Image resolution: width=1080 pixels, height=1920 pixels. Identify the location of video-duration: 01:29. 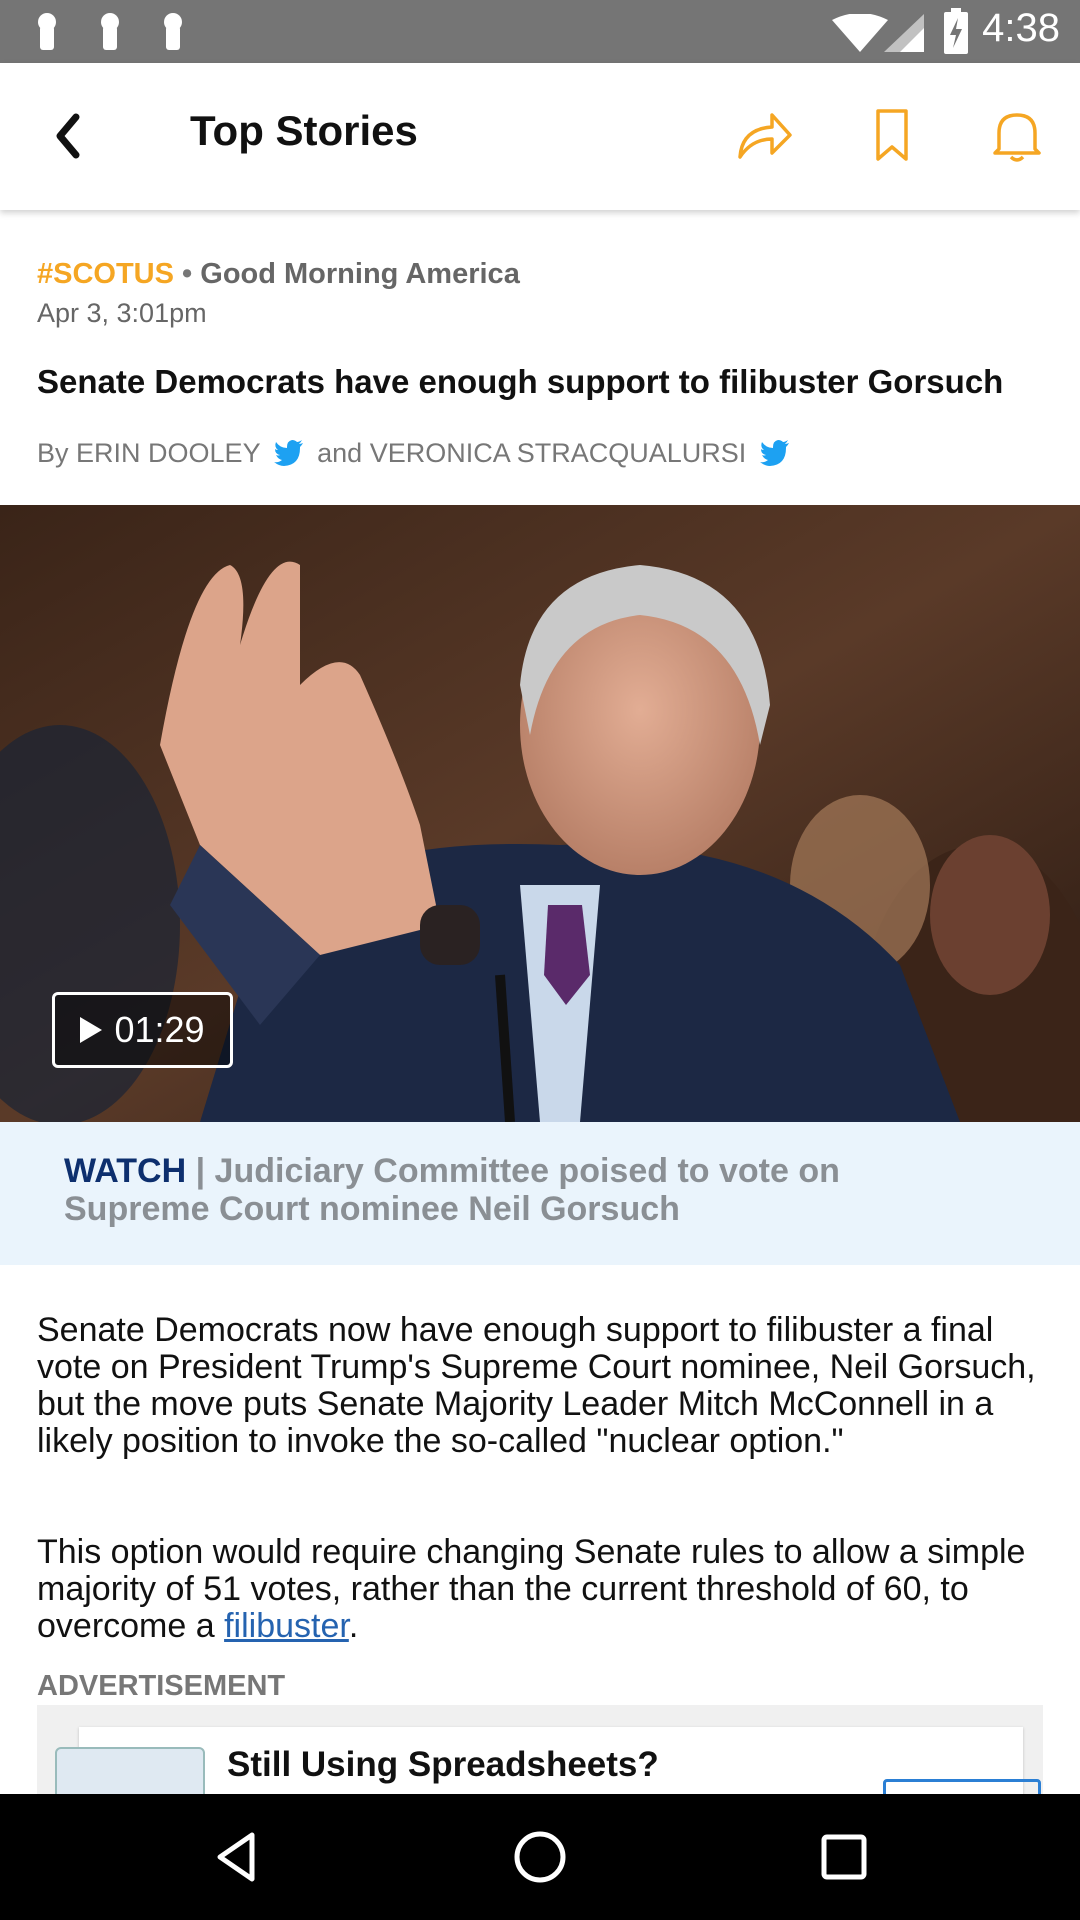
(159, 1029).